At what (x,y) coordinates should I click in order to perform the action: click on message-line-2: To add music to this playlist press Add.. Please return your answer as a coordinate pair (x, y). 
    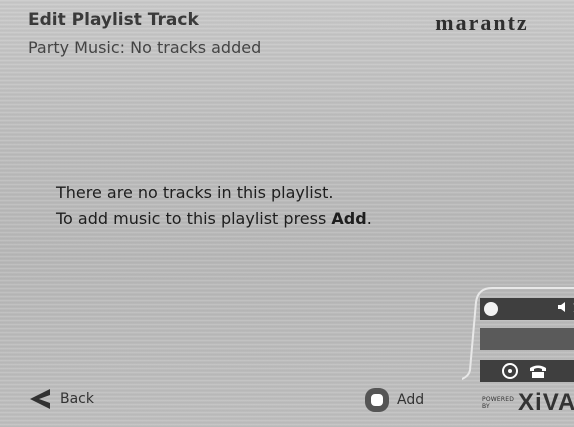
    Looking at the image, I should click on (214, 219).